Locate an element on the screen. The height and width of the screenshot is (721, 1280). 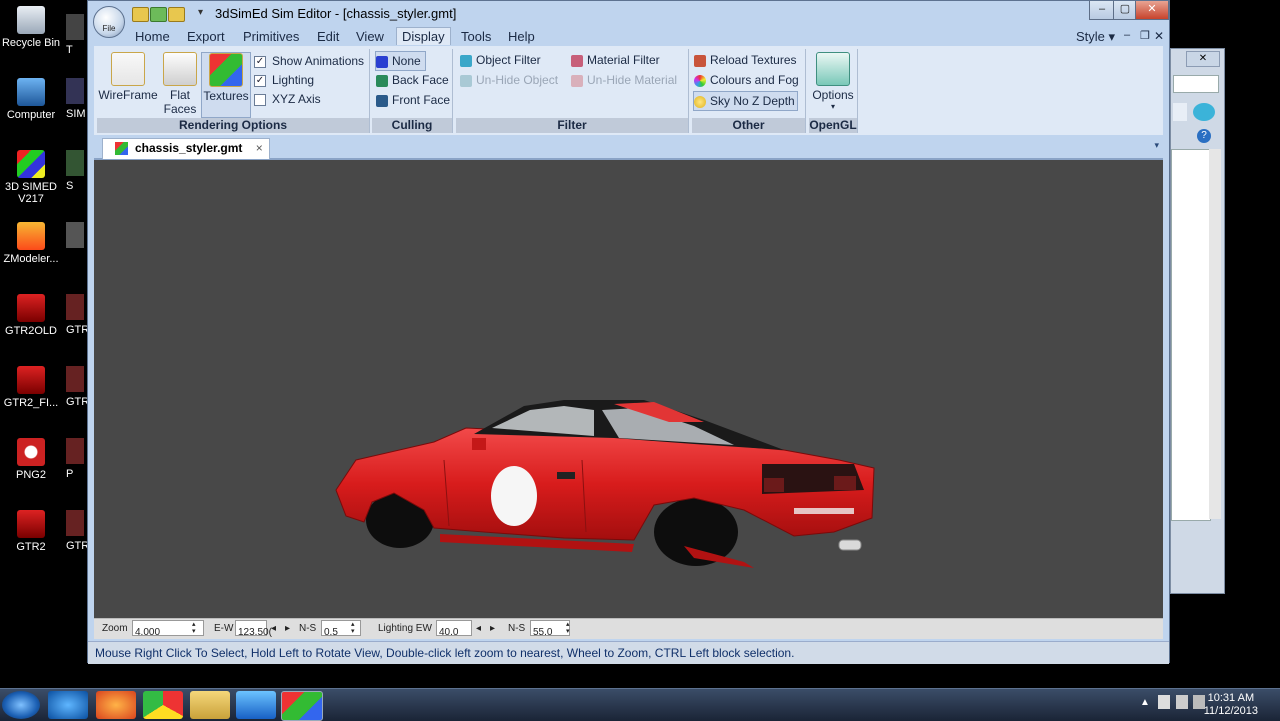
firefox-icon is located at coordinates (116, 705).